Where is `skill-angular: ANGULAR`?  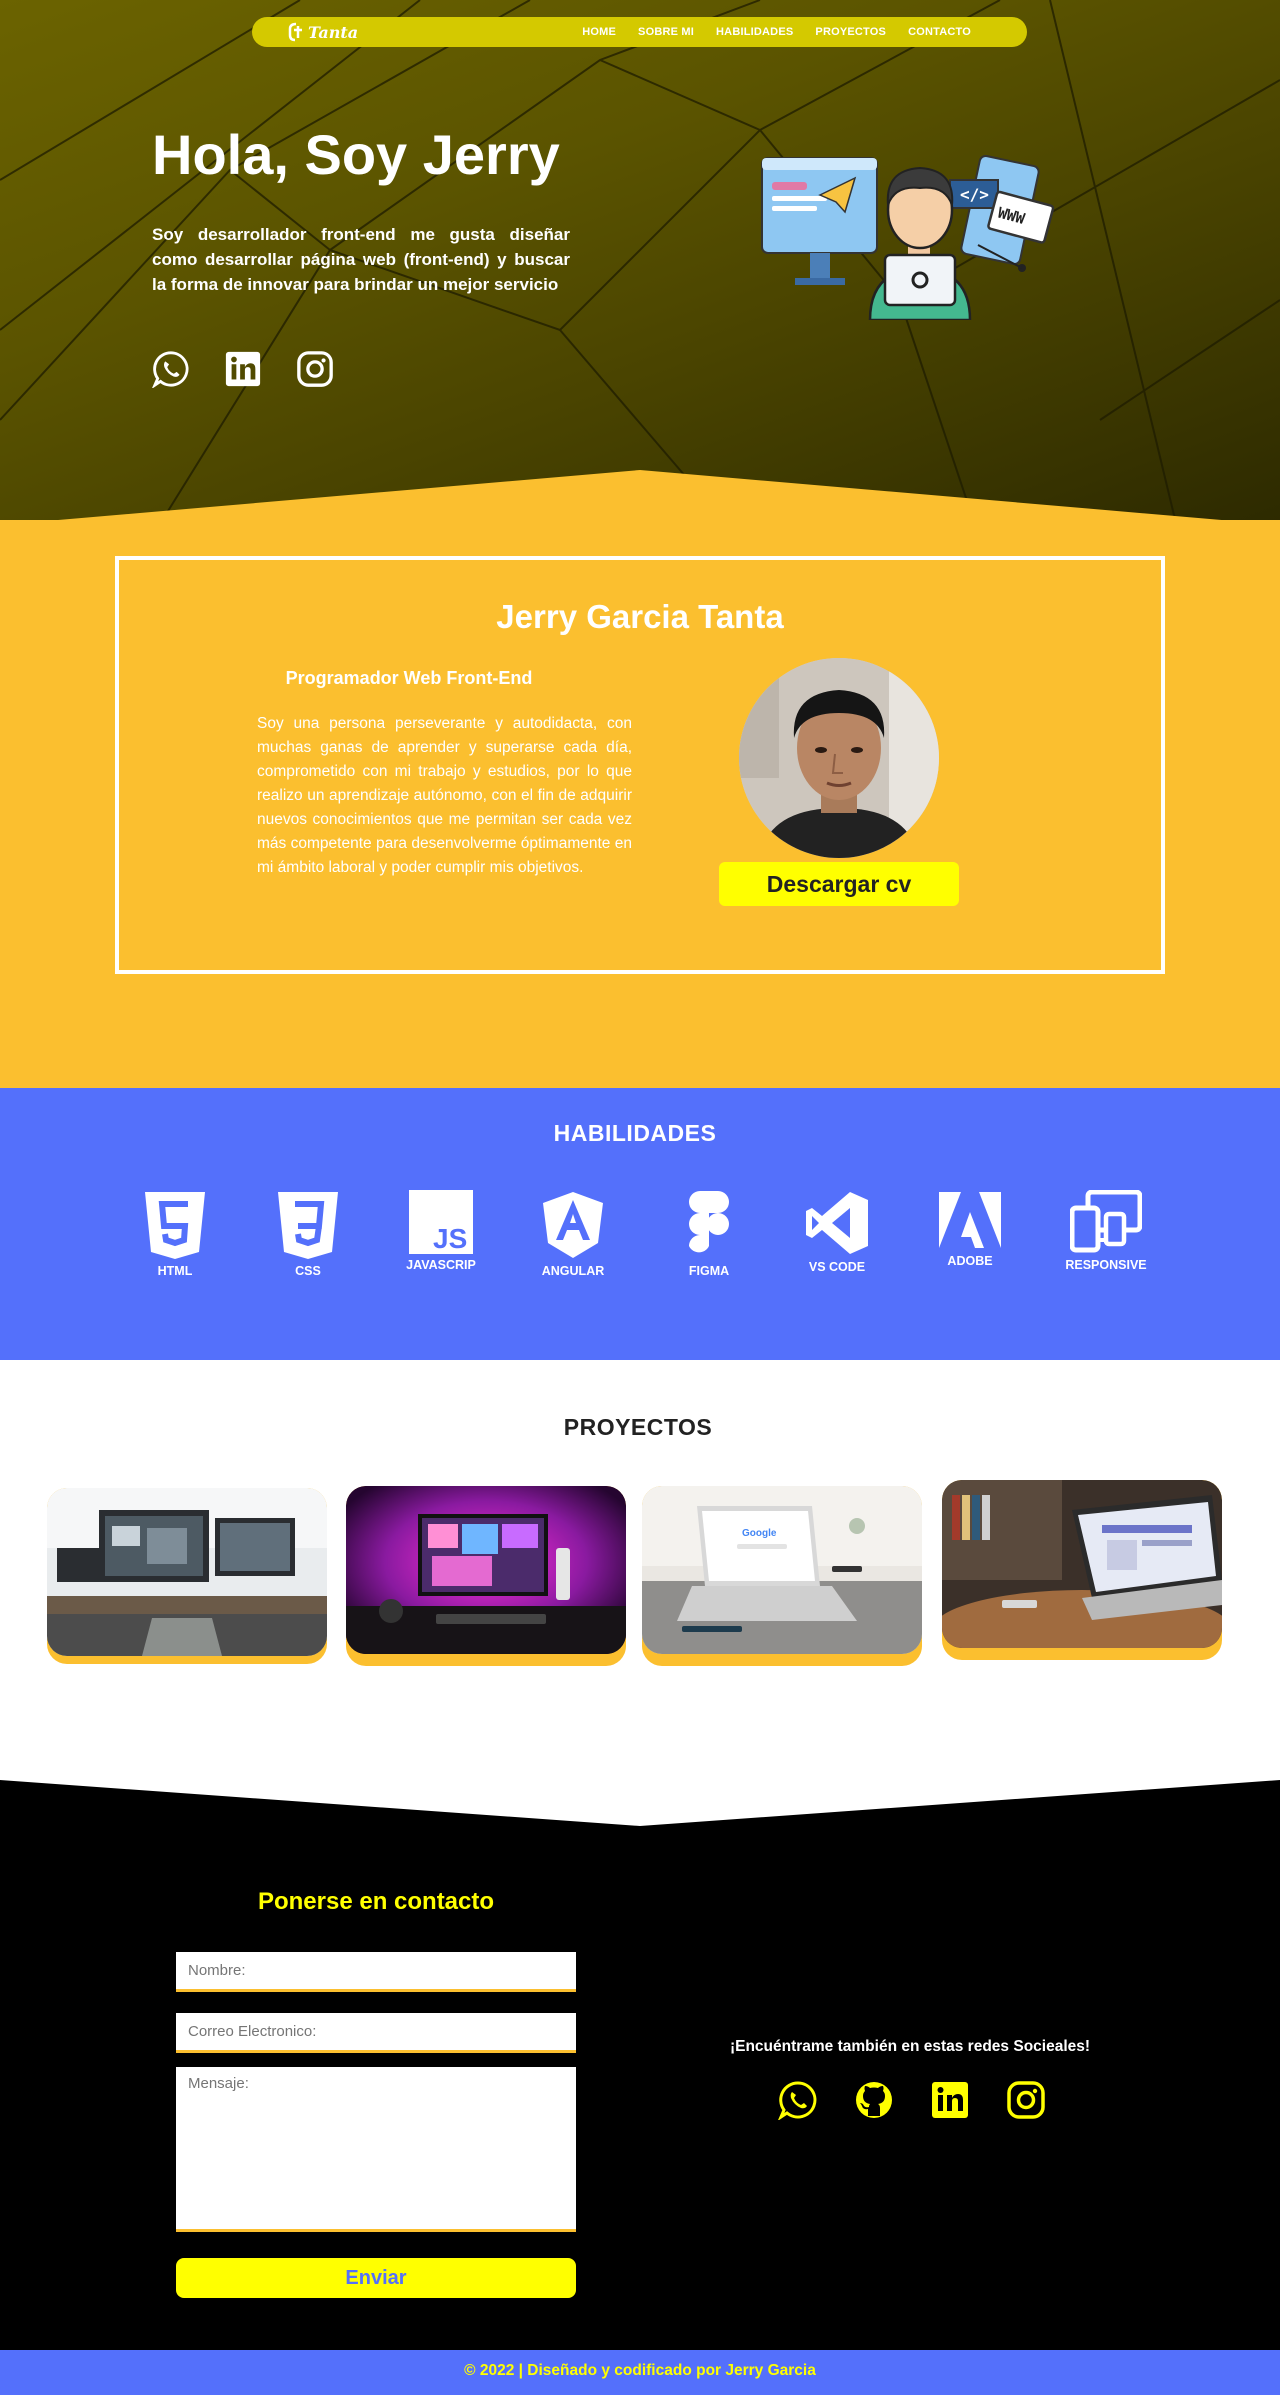 skill-angular: ANGULAR is located at coordinates (573, 1234).